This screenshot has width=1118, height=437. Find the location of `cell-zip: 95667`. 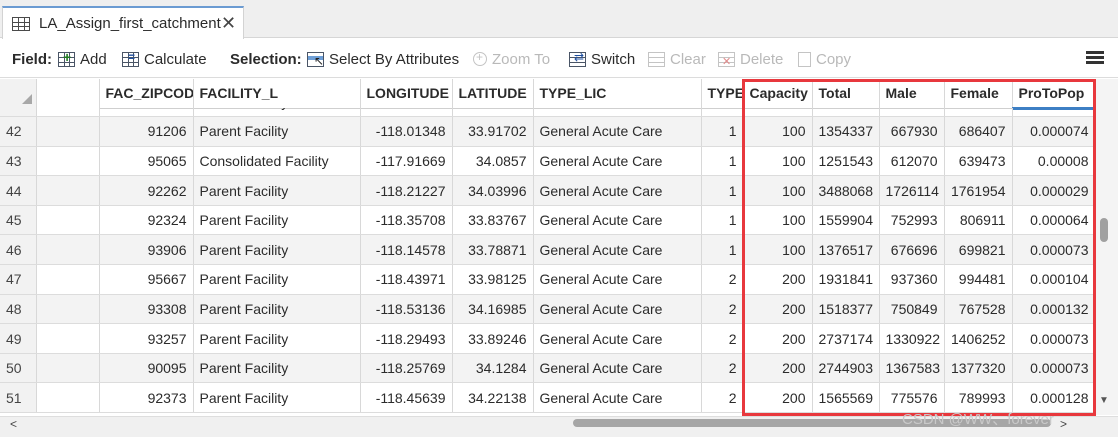

cell-zip: 95667 is located at coordinates (146, 279).